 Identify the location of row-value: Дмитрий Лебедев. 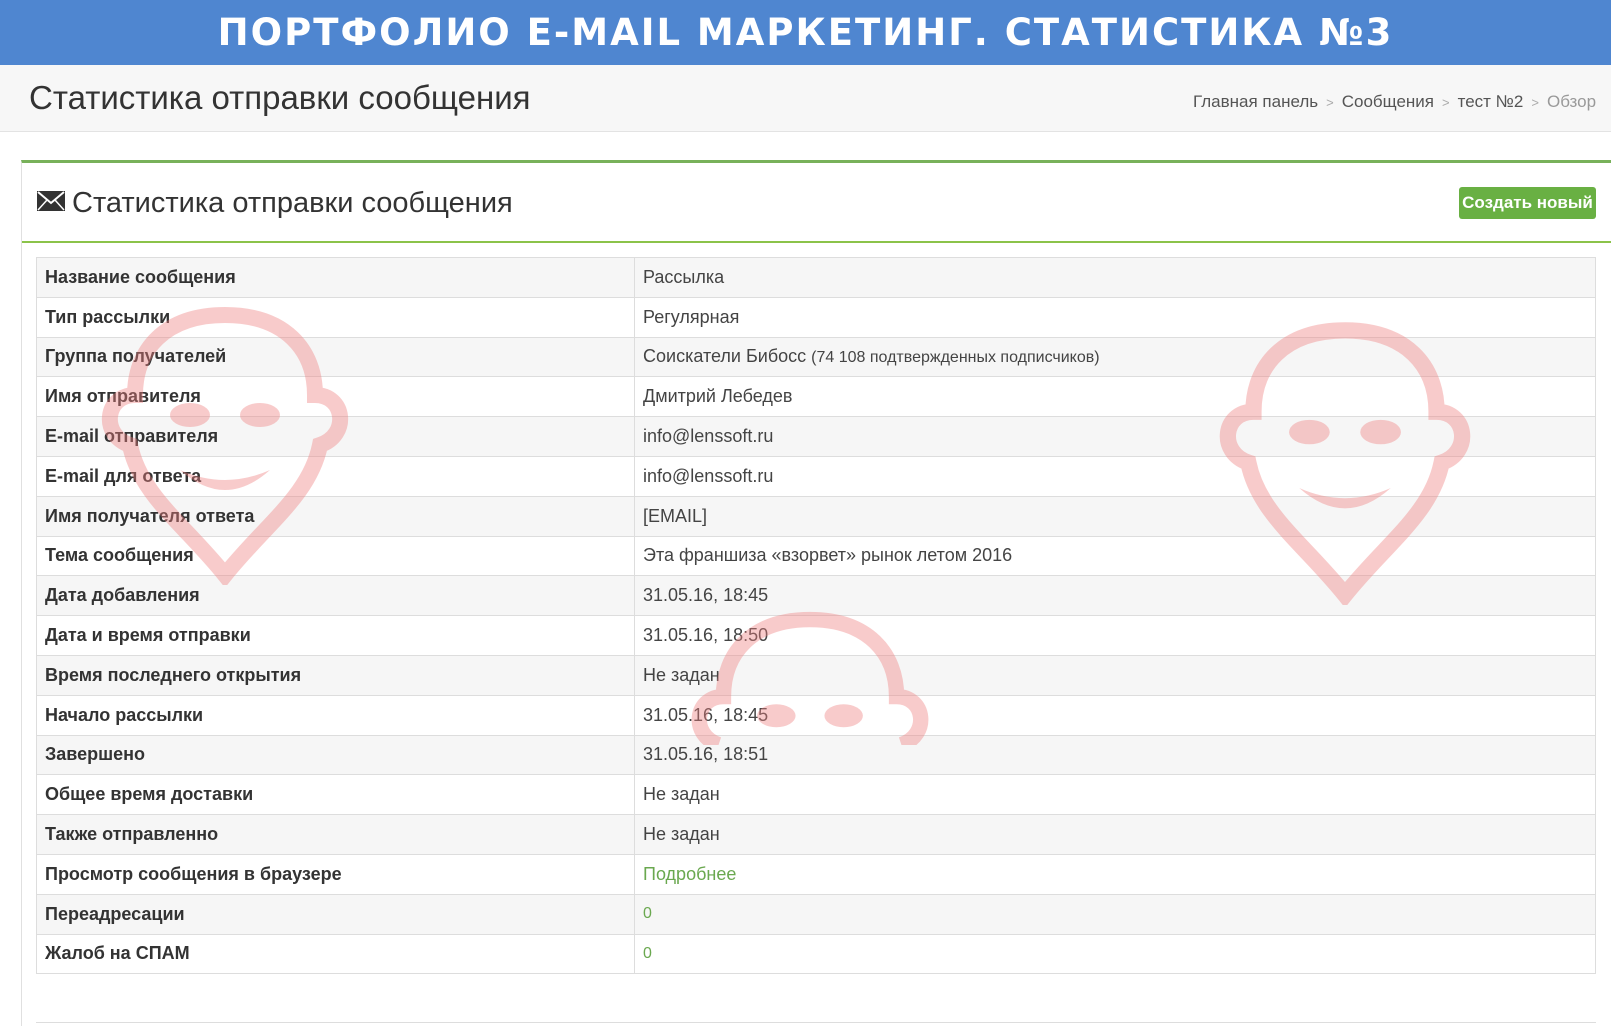
(1115, 397).